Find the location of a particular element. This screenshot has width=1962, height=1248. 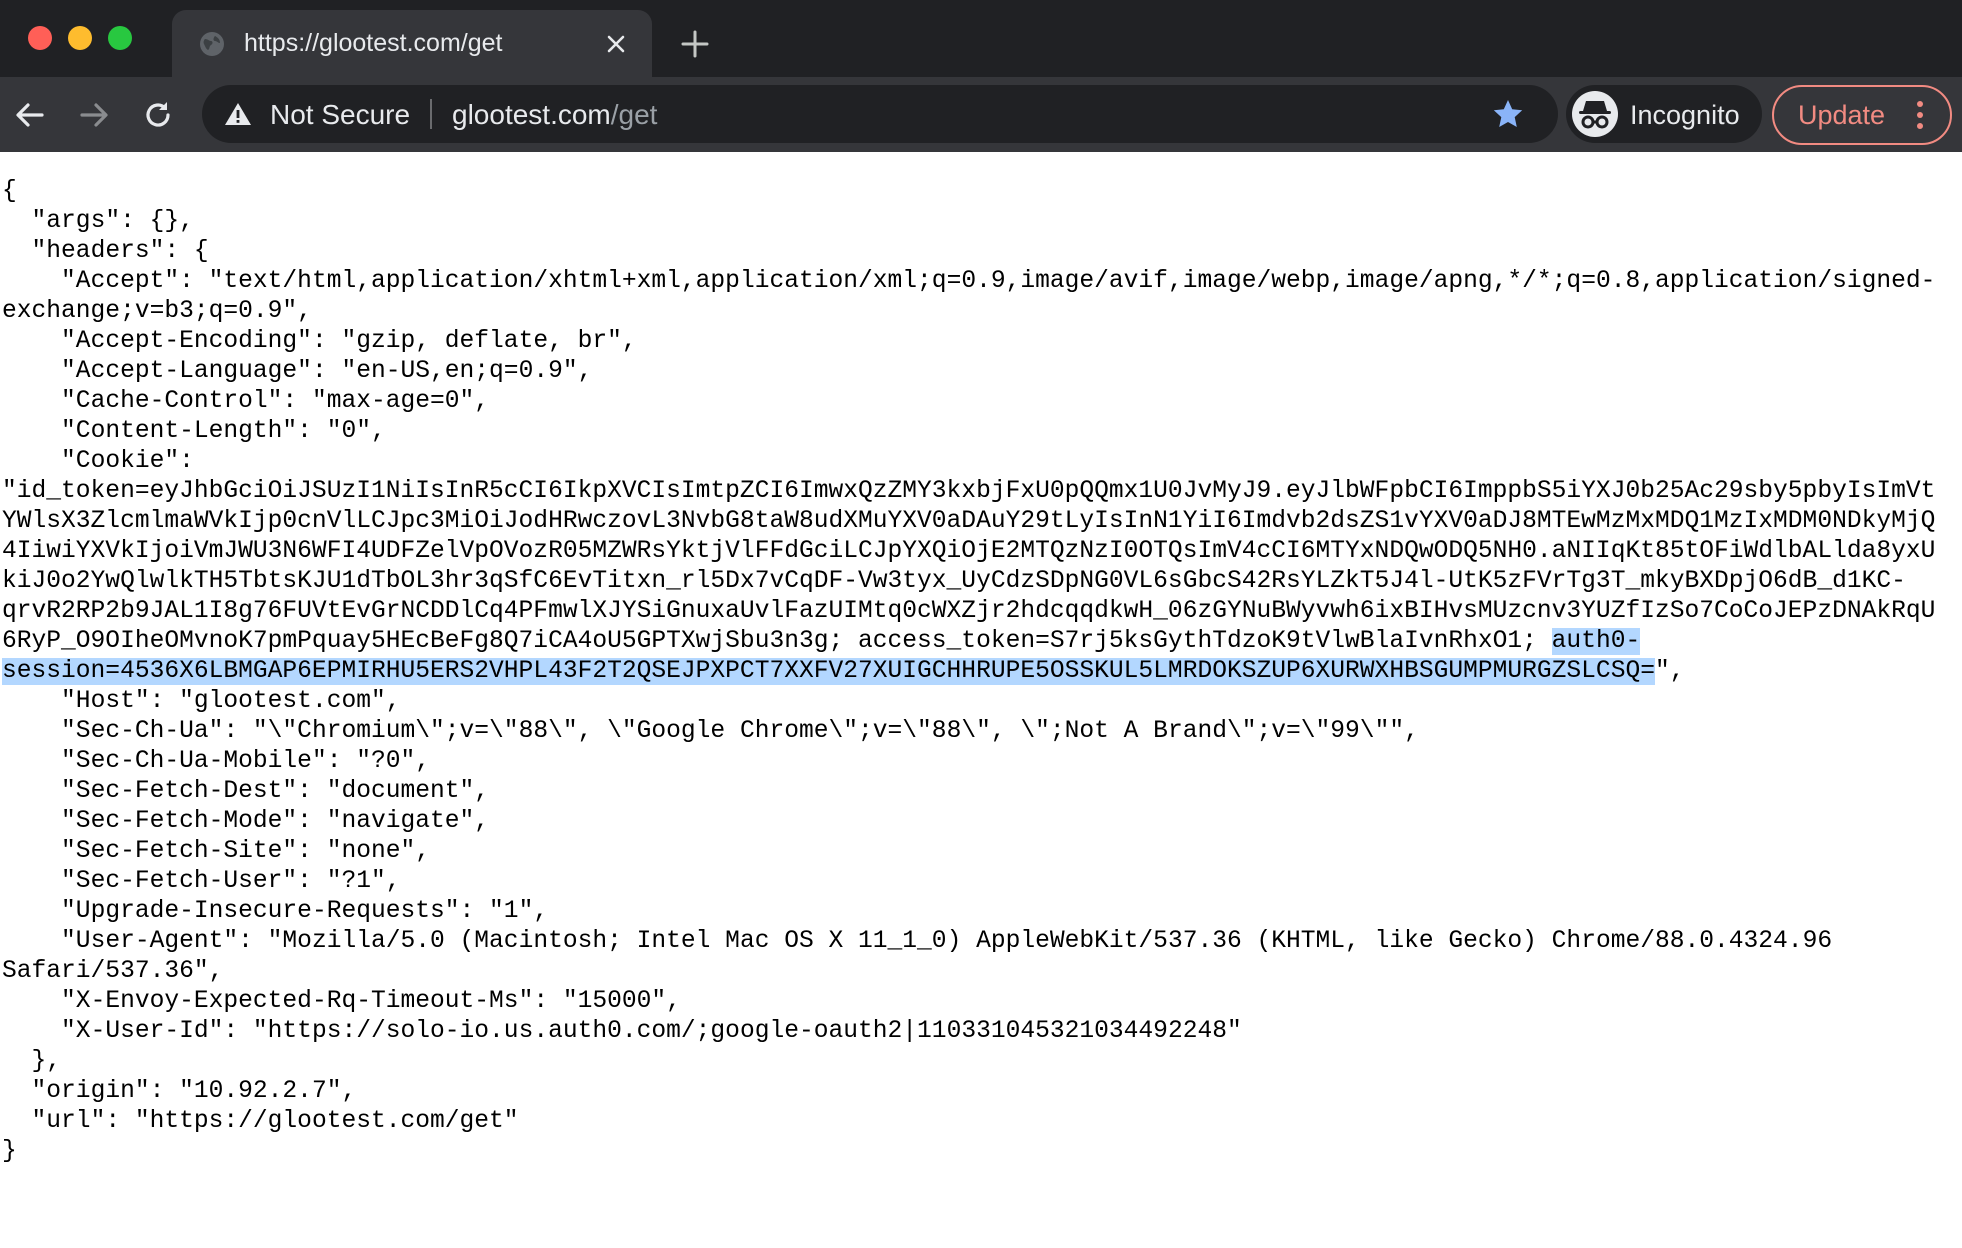

globe-icon is located at coordinates (212, 44).